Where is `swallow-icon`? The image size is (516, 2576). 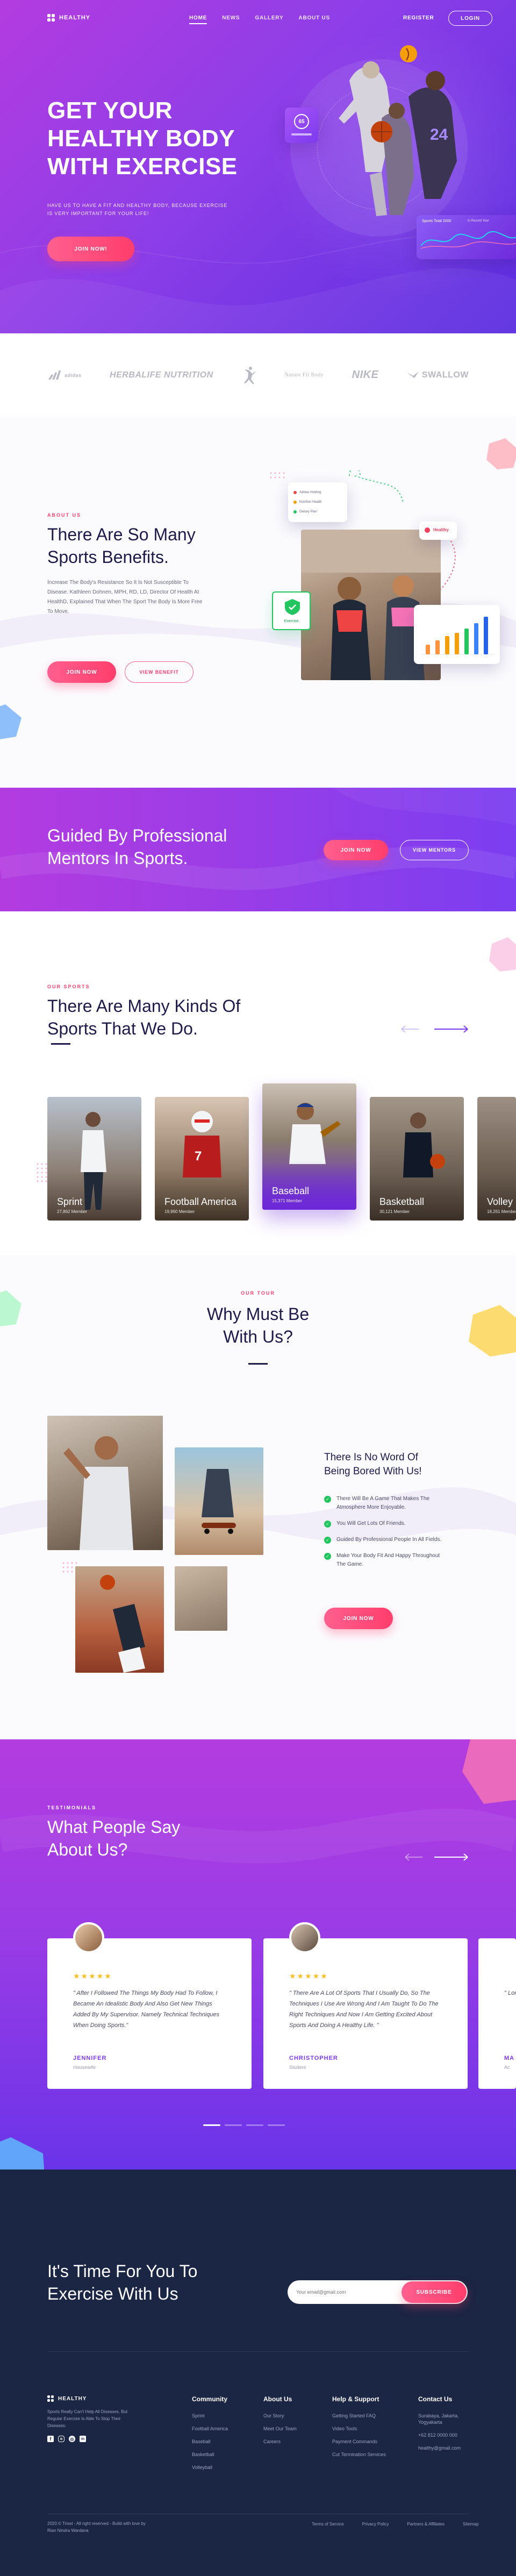 swallow-icon is located at coordinates (412, 374).